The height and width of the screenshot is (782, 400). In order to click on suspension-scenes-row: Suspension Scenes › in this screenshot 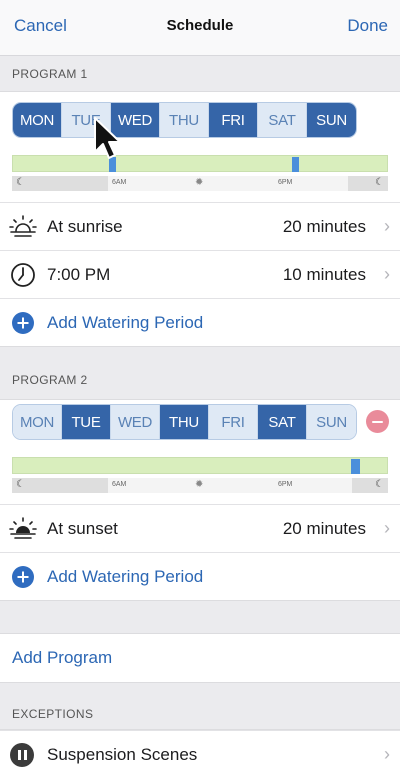, I will do `click(200, 754)`.